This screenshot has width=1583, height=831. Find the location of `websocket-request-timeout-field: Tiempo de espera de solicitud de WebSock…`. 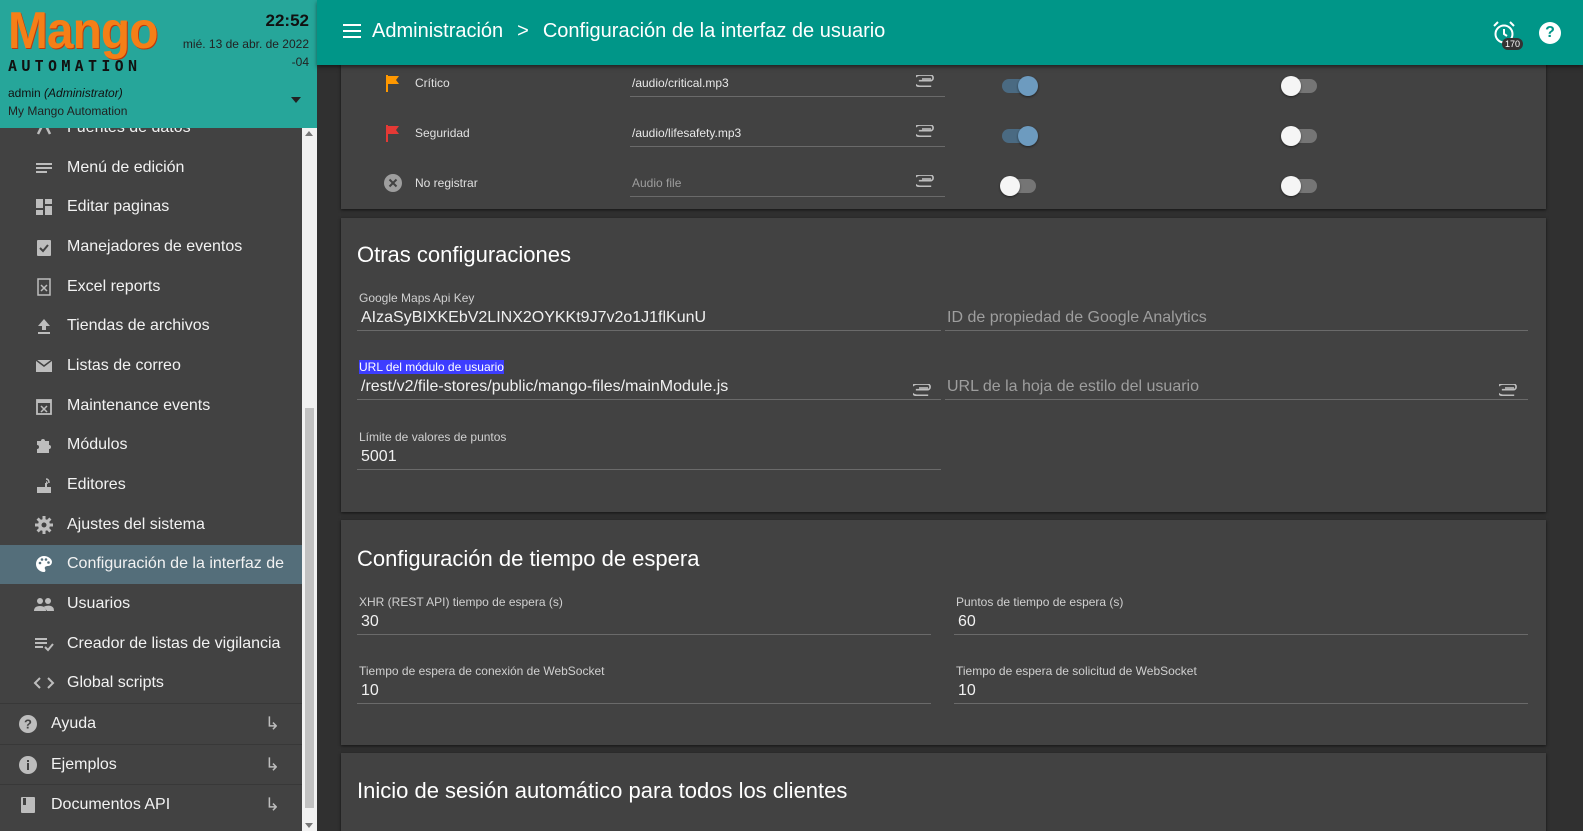

websocket-request-timeout-field: Tiempo de espera de solicitud de WebSock… is located at coordinates (1241, 684).